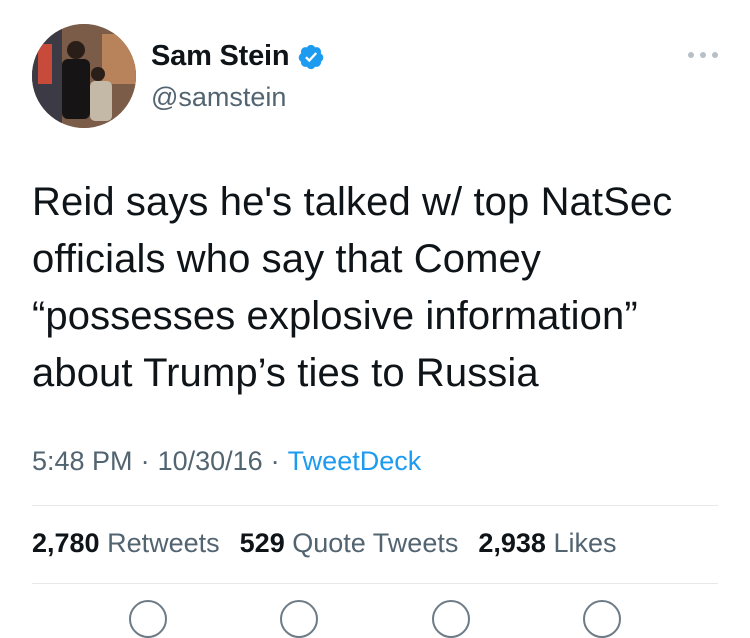  I want to click on verified-badge-icon, so click(311, 56).